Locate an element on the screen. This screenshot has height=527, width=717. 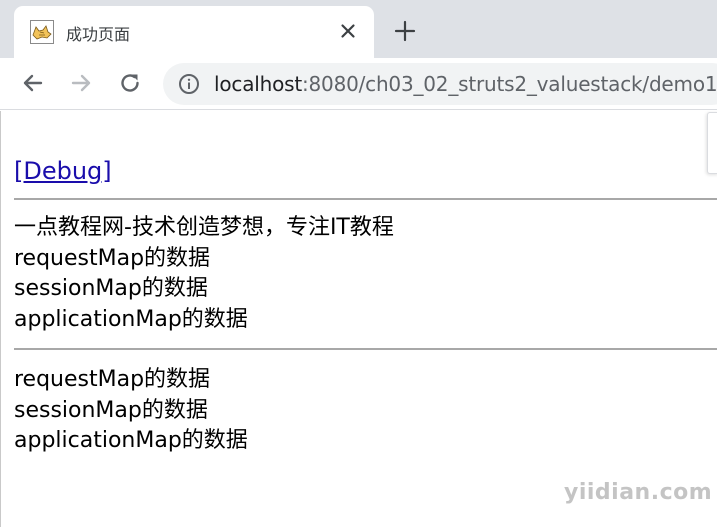
tab-strip: 成功页面 is located at coordinates (358, 29).